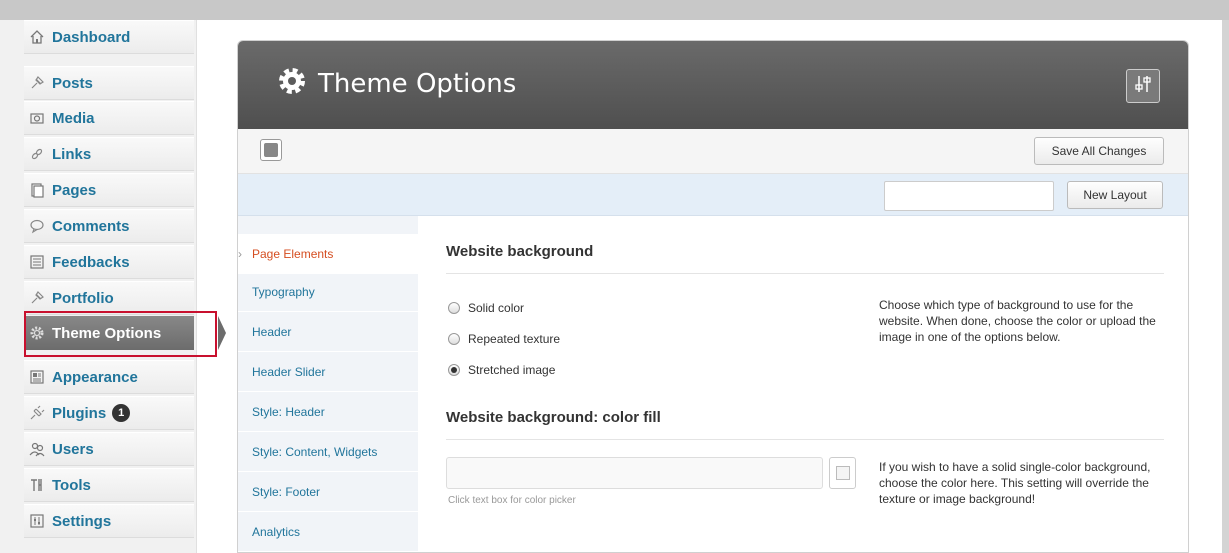 The height and width of the screenshot is (553, 1229). Describe the element at coordinates (1225, 286) in the screenshot. I see `scrollbar-strip` at that location.